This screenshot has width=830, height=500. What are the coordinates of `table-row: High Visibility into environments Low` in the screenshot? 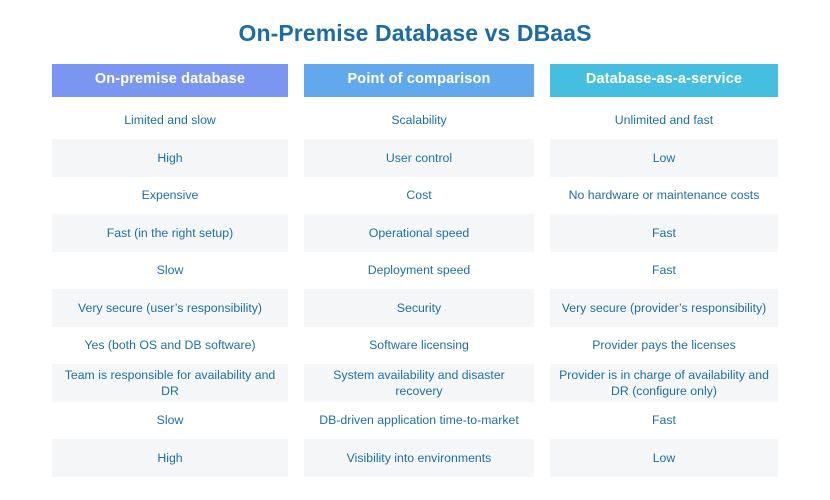 It's located at (415, 458).